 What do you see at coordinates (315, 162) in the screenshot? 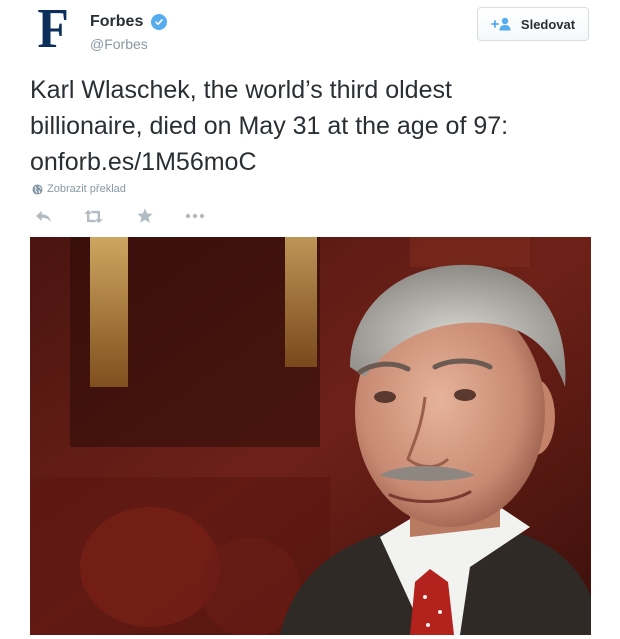
I see `tweet-link: onforb.es/1M56moC` at bounding box center [315, 162].